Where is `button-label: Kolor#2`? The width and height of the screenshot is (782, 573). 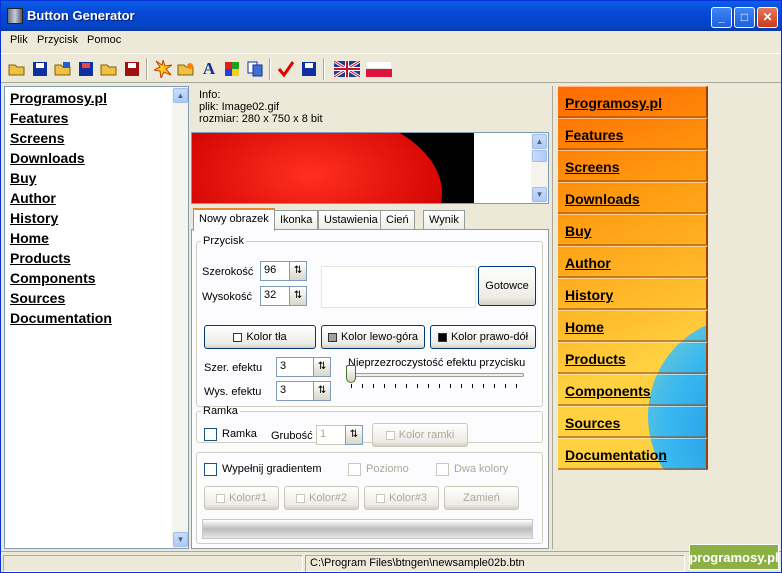 button-label: Kolor#2 is located at coordinates (328, 498).